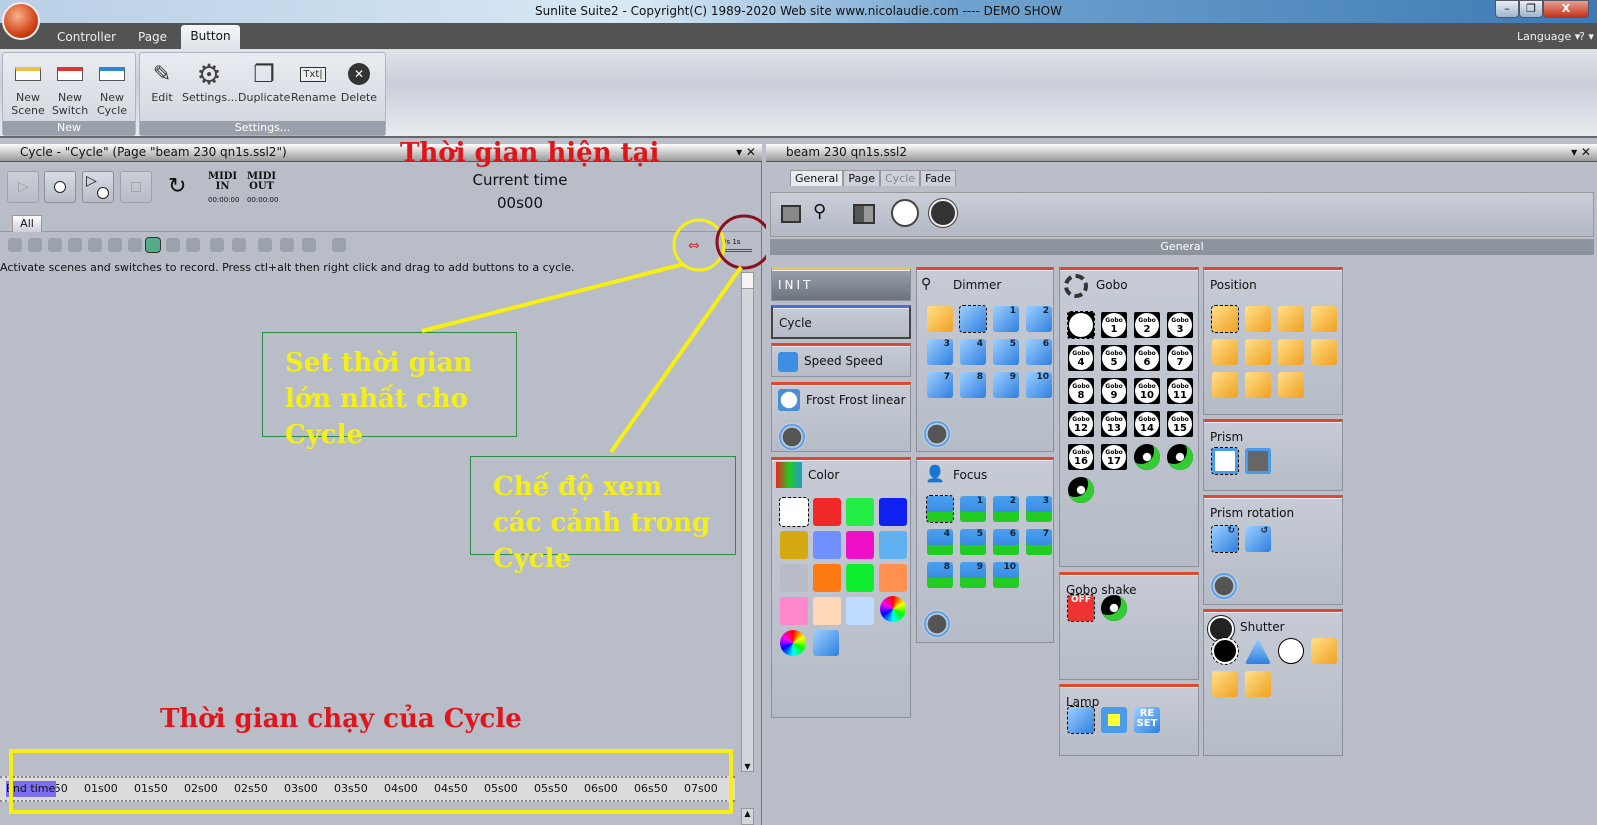 Image resolution: width=1597 pixels, height=825 pixels. Describe the element at coordinates (1039, 319) in the screenshot. I see `dimmer-preset: 2` at that location.